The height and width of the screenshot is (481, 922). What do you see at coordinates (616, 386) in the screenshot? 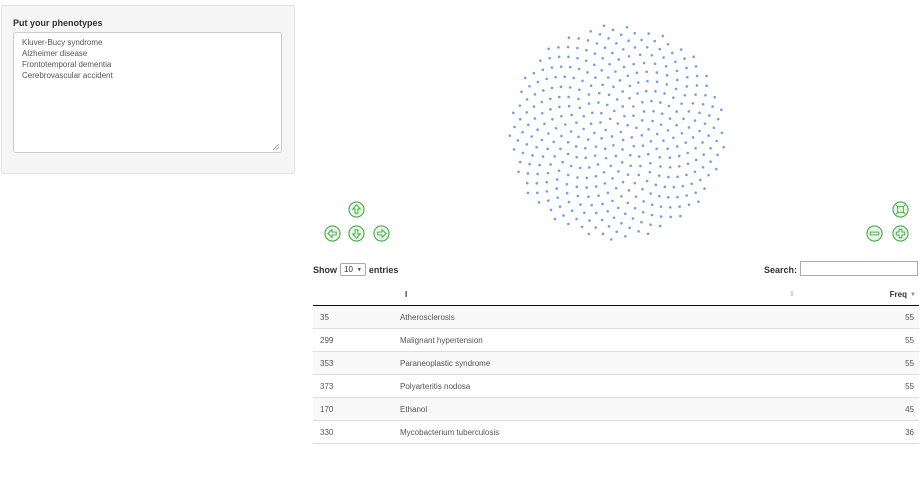
I see `table-row: 373 Polyarteritis nodosa 55` at bounding box center [616, 386].